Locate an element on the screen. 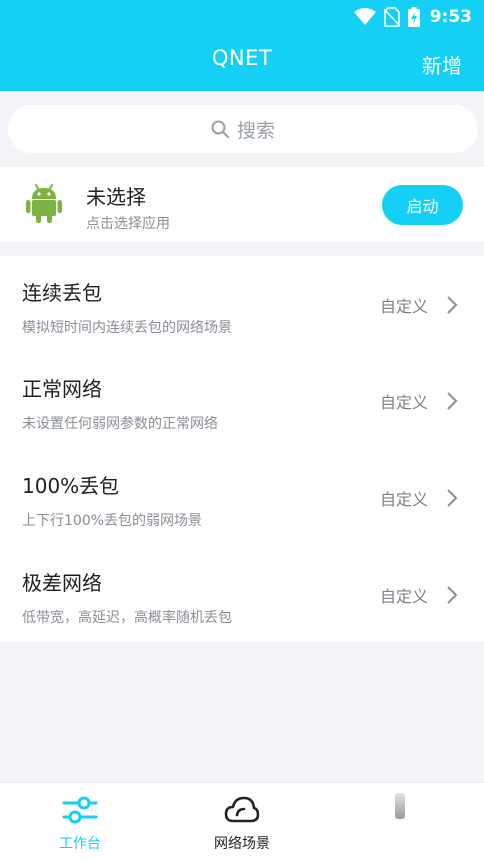  scene-title: 连续丢包 is located at coordinates (62, 293).